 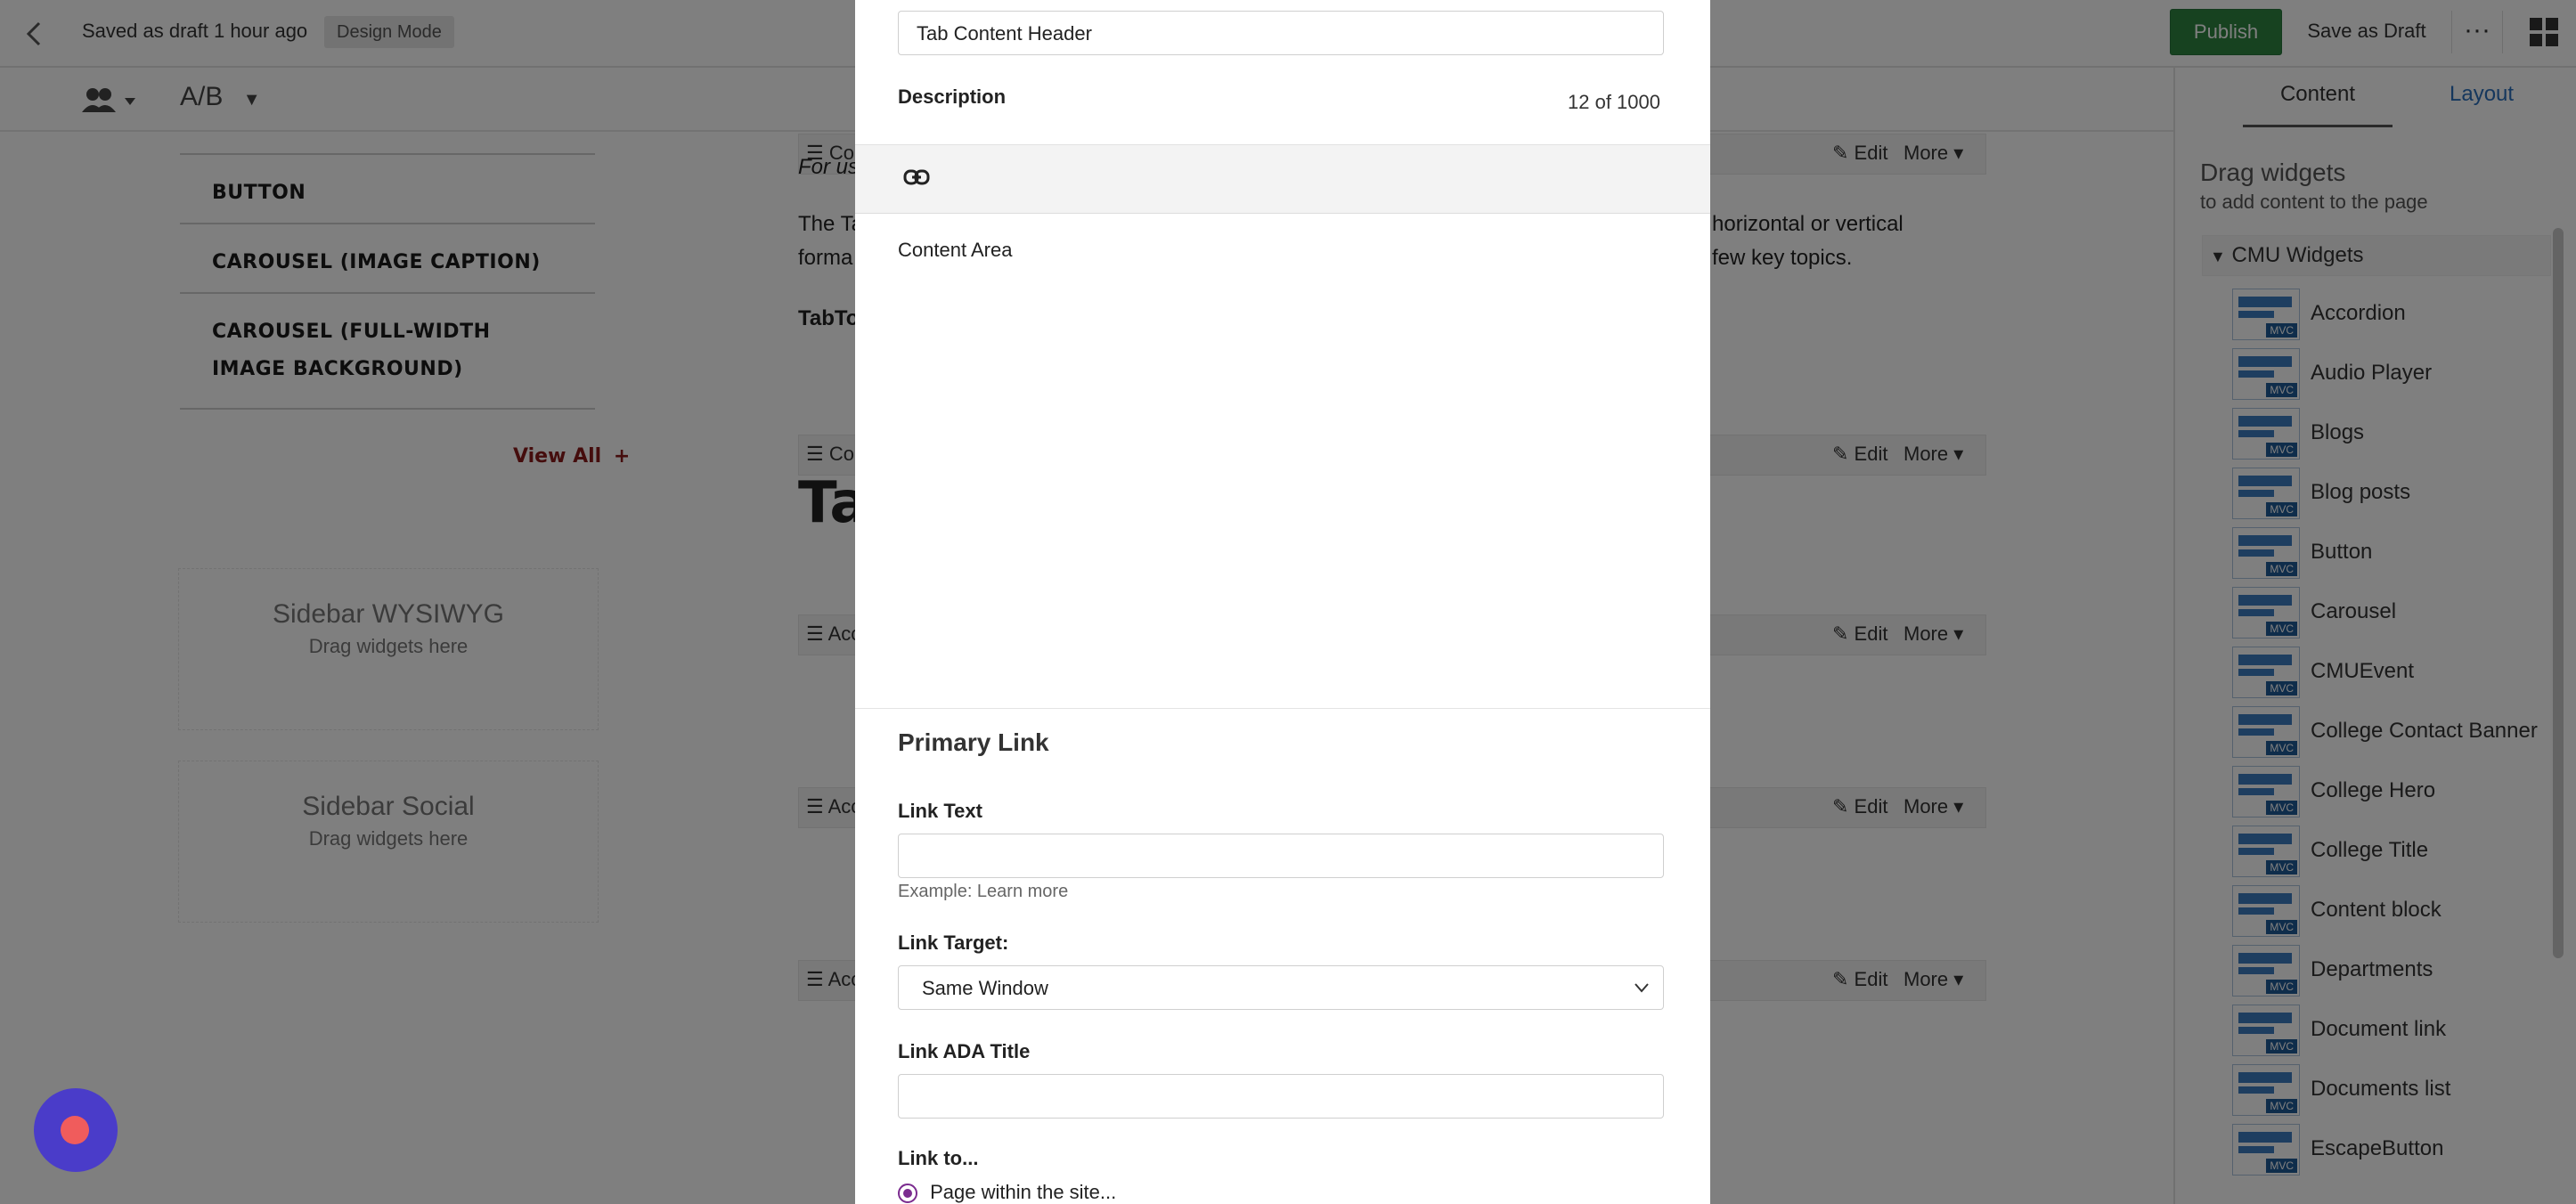 I want to click on link-target-label: Link Target:, so click(x=954, y=942).